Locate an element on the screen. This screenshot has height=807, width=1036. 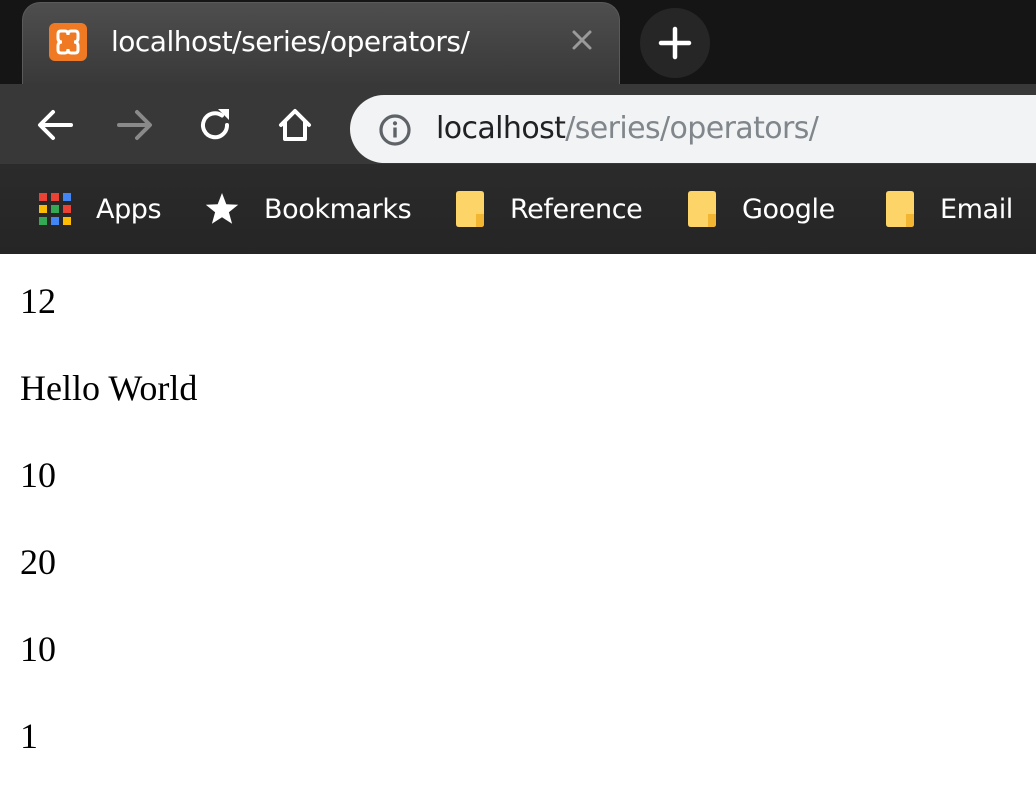
bookmark-label: Bookmarks is located at coordinates (338, 209).